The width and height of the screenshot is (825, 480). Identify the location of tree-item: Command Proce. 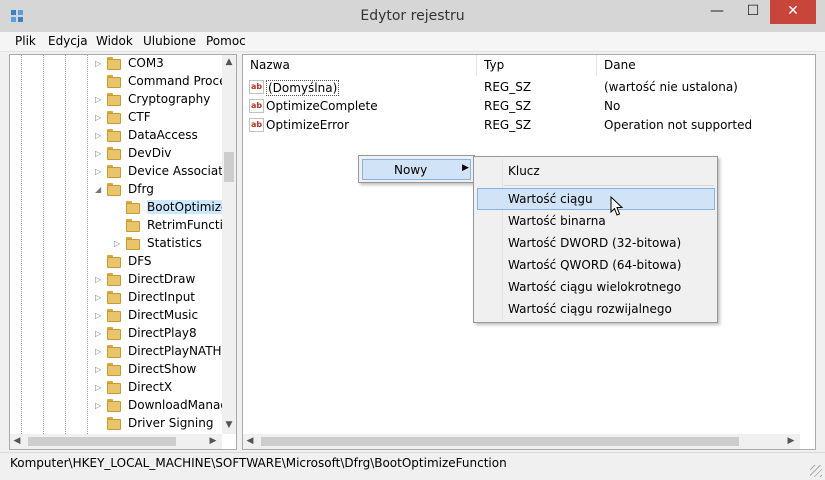
(118, 82).